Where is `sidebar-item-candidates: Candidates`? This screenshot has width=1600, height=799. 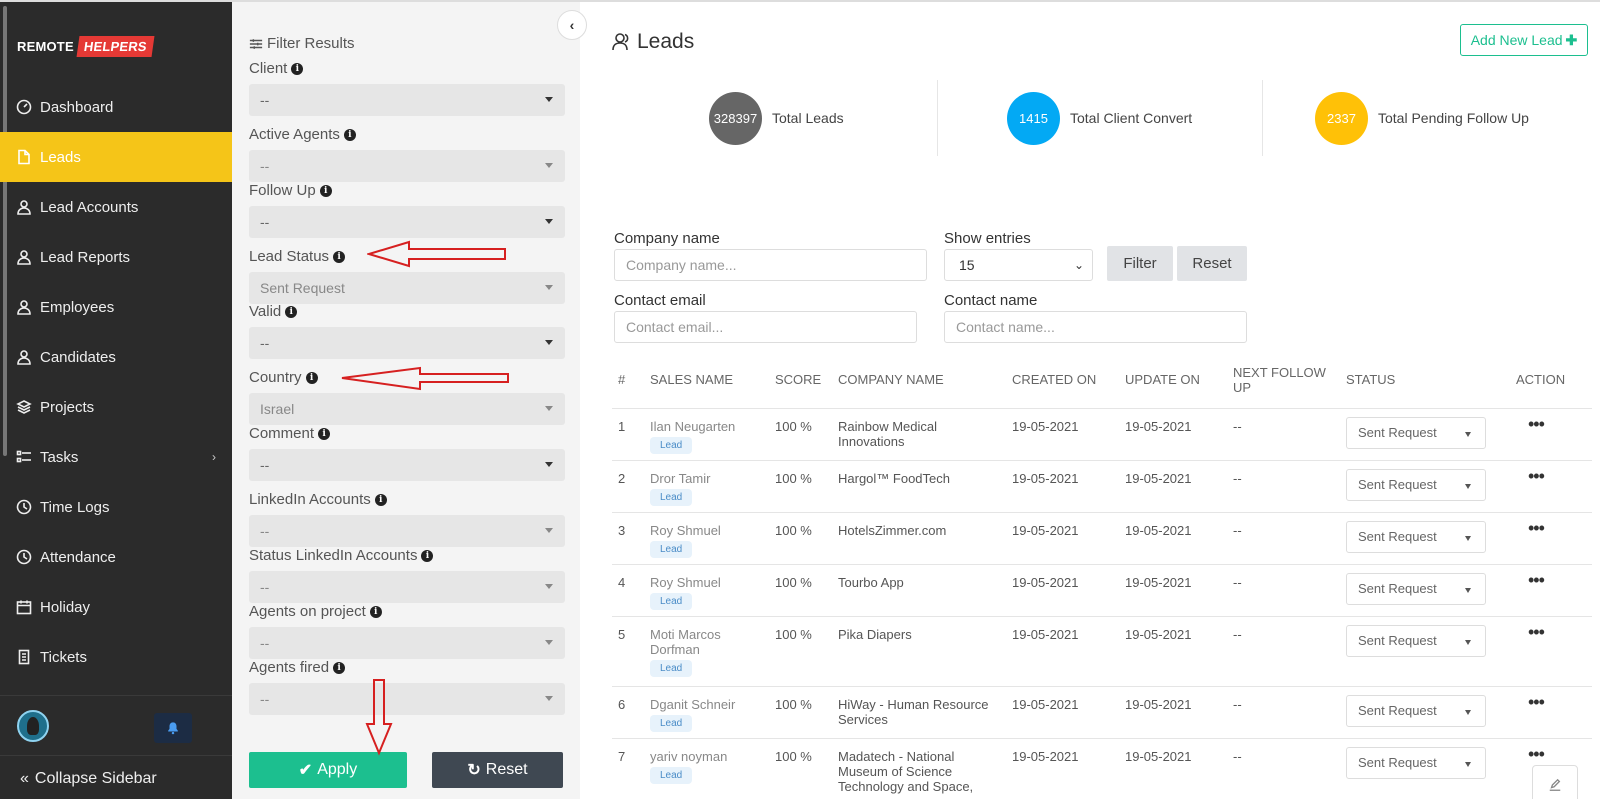 sidebar-item-candidates: Candidates is located at coordinates (116, 357).